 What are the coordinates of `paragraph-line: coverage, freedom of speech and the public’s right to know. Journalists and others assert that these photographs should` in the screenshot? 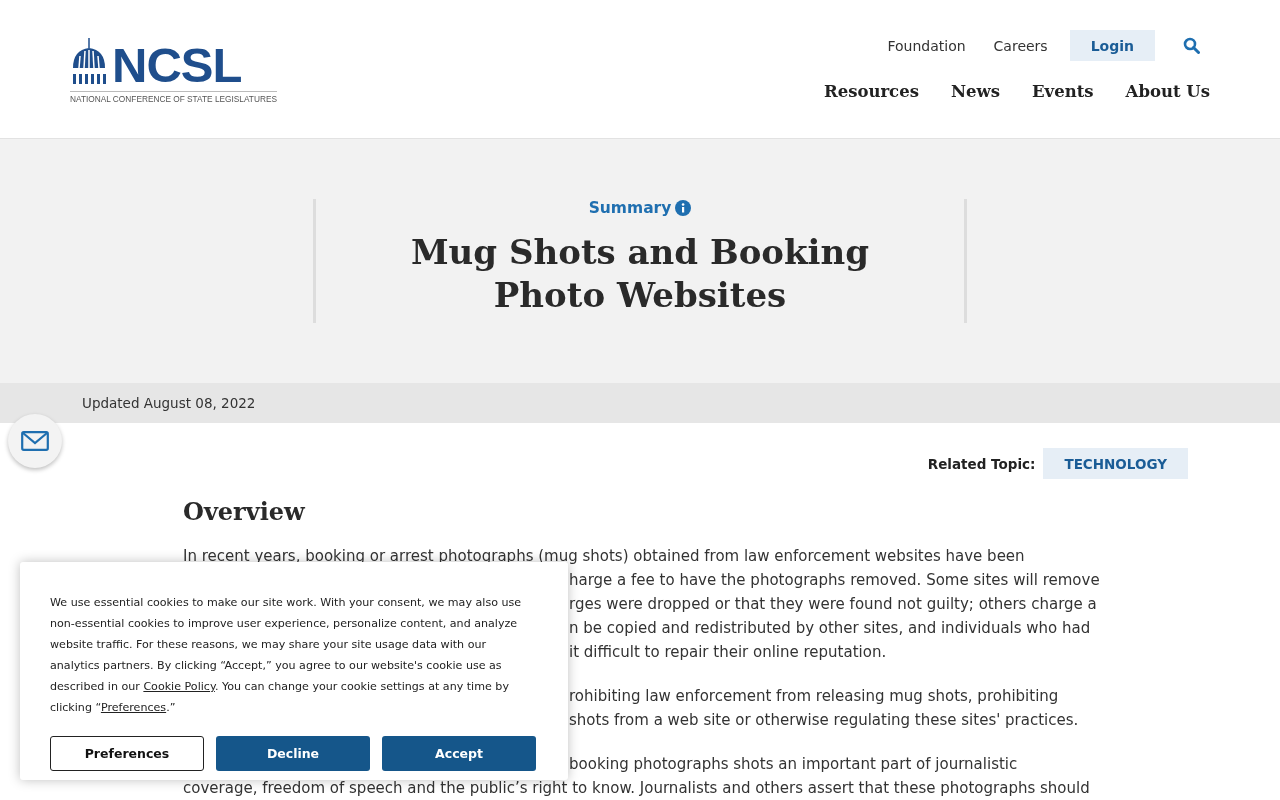 It's located at (636, 788).